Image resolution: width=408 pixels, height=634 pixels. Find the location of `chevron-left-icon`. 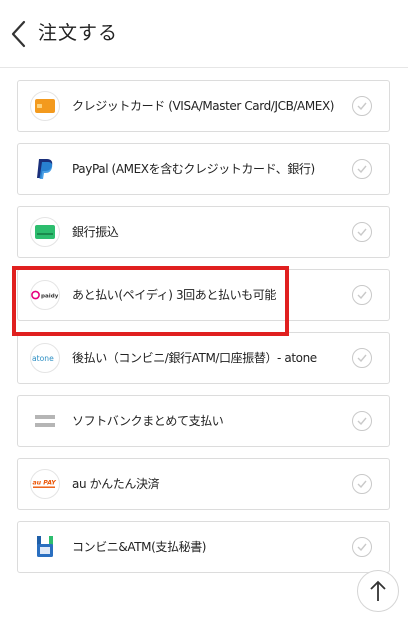

chevron-left-icon is located at coordinates (18, 34).